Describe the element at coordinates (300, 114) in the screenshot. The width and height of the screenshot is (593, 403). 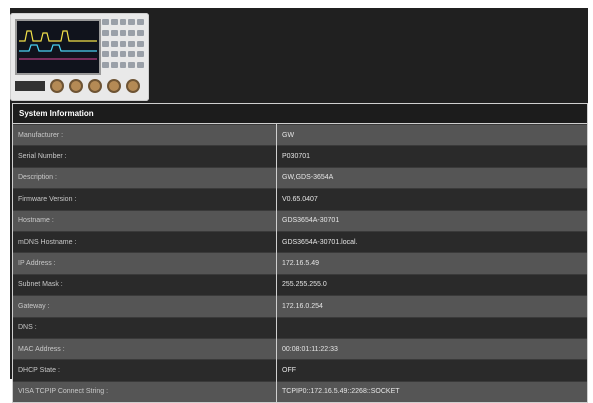
I see `system-info-title: System Information` at that location.